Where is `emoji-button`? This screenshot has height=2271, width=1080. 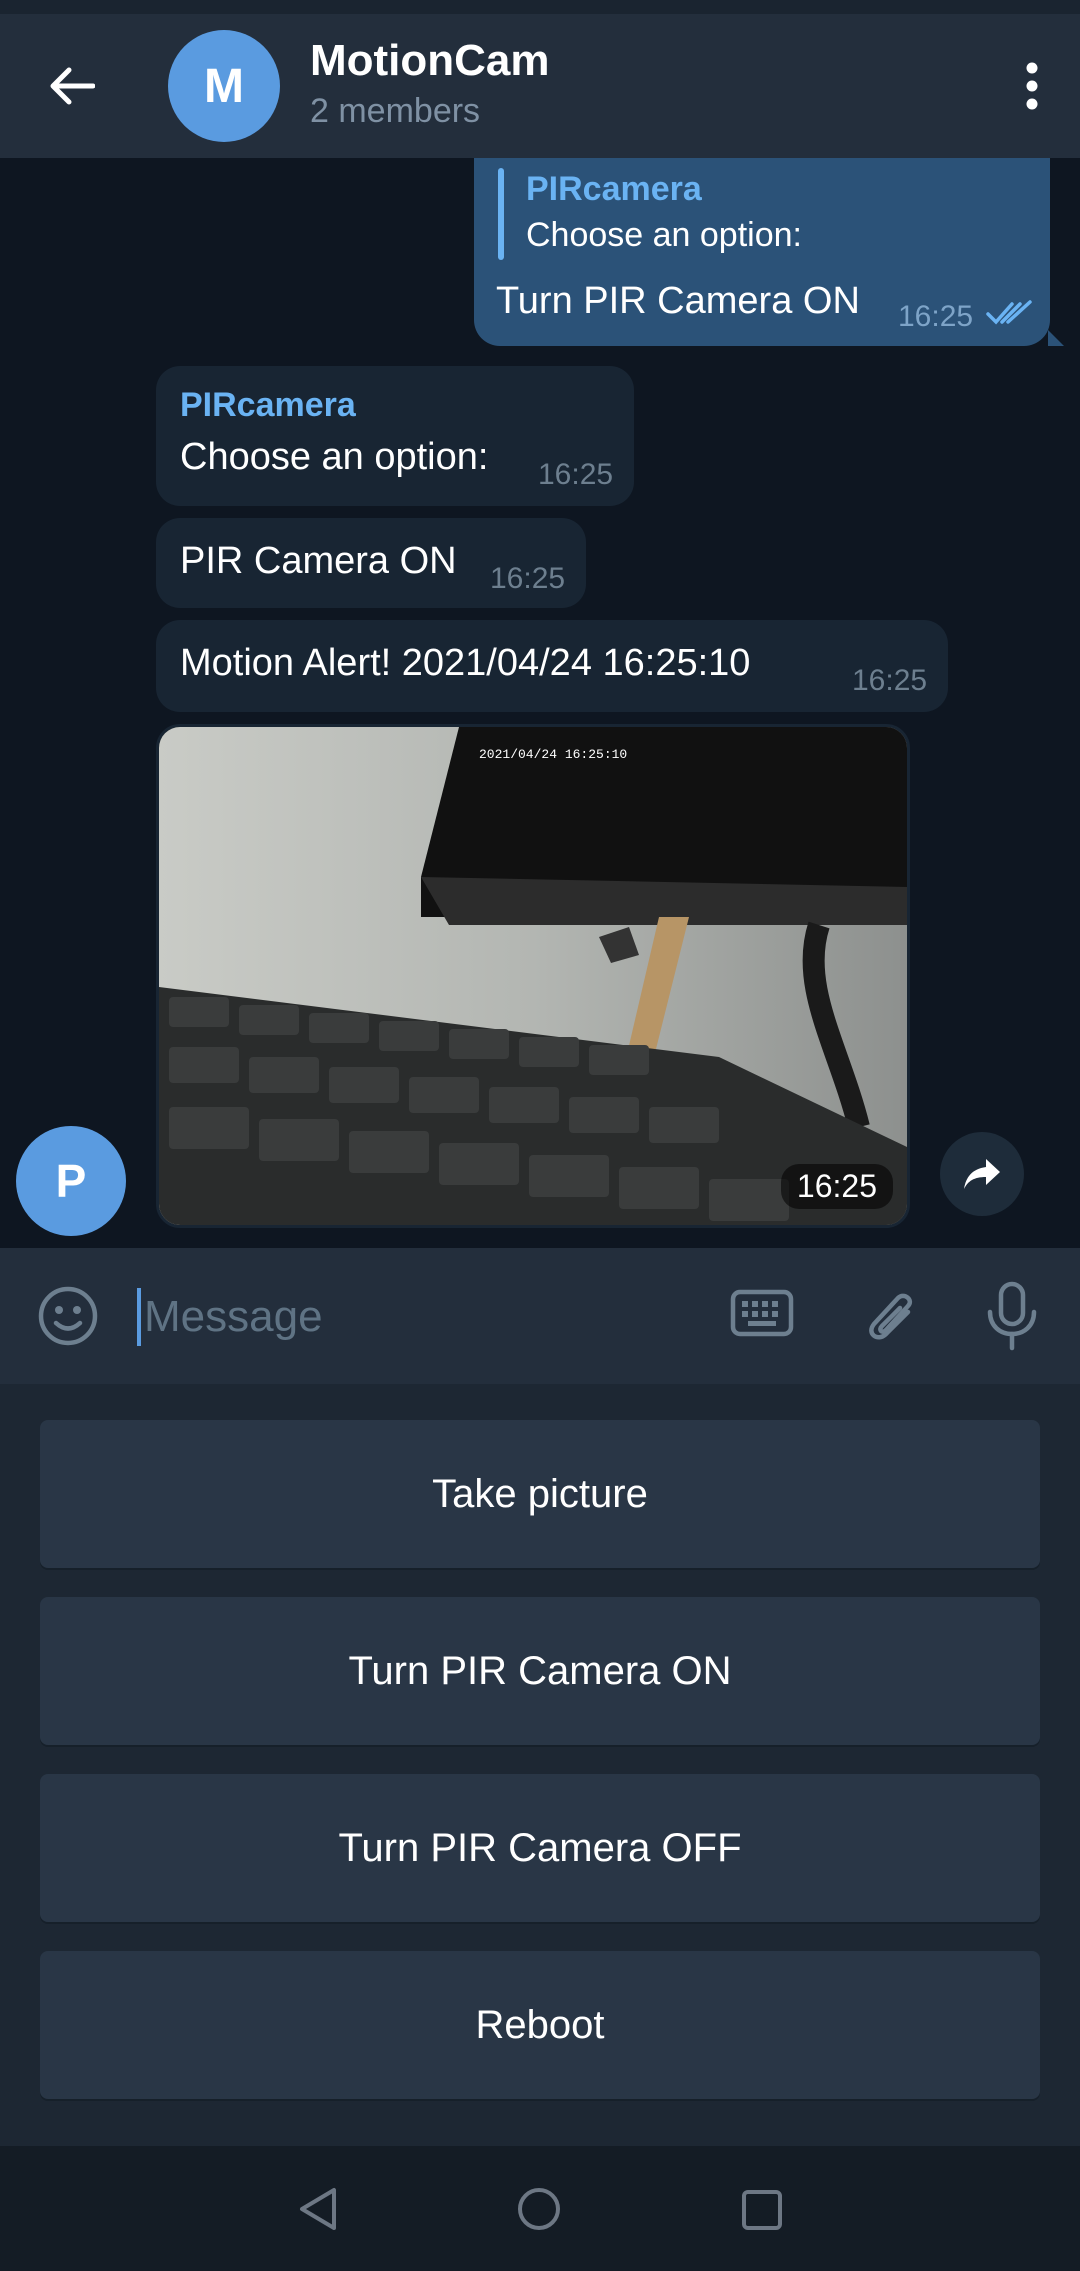
emoji-button is located at coordinates (68, 1318).